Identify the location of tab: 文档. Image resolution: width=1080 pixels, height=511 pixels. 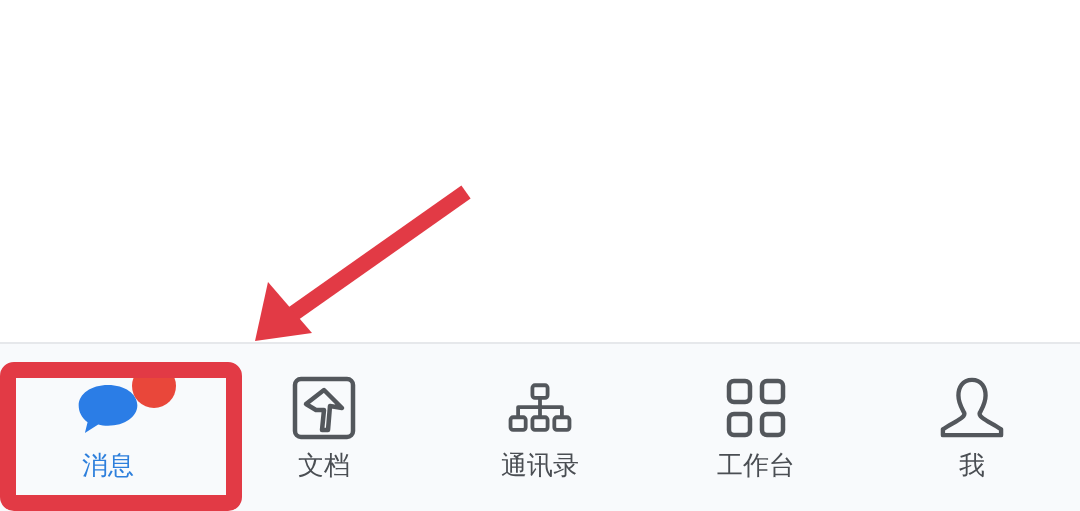
(324, 427).